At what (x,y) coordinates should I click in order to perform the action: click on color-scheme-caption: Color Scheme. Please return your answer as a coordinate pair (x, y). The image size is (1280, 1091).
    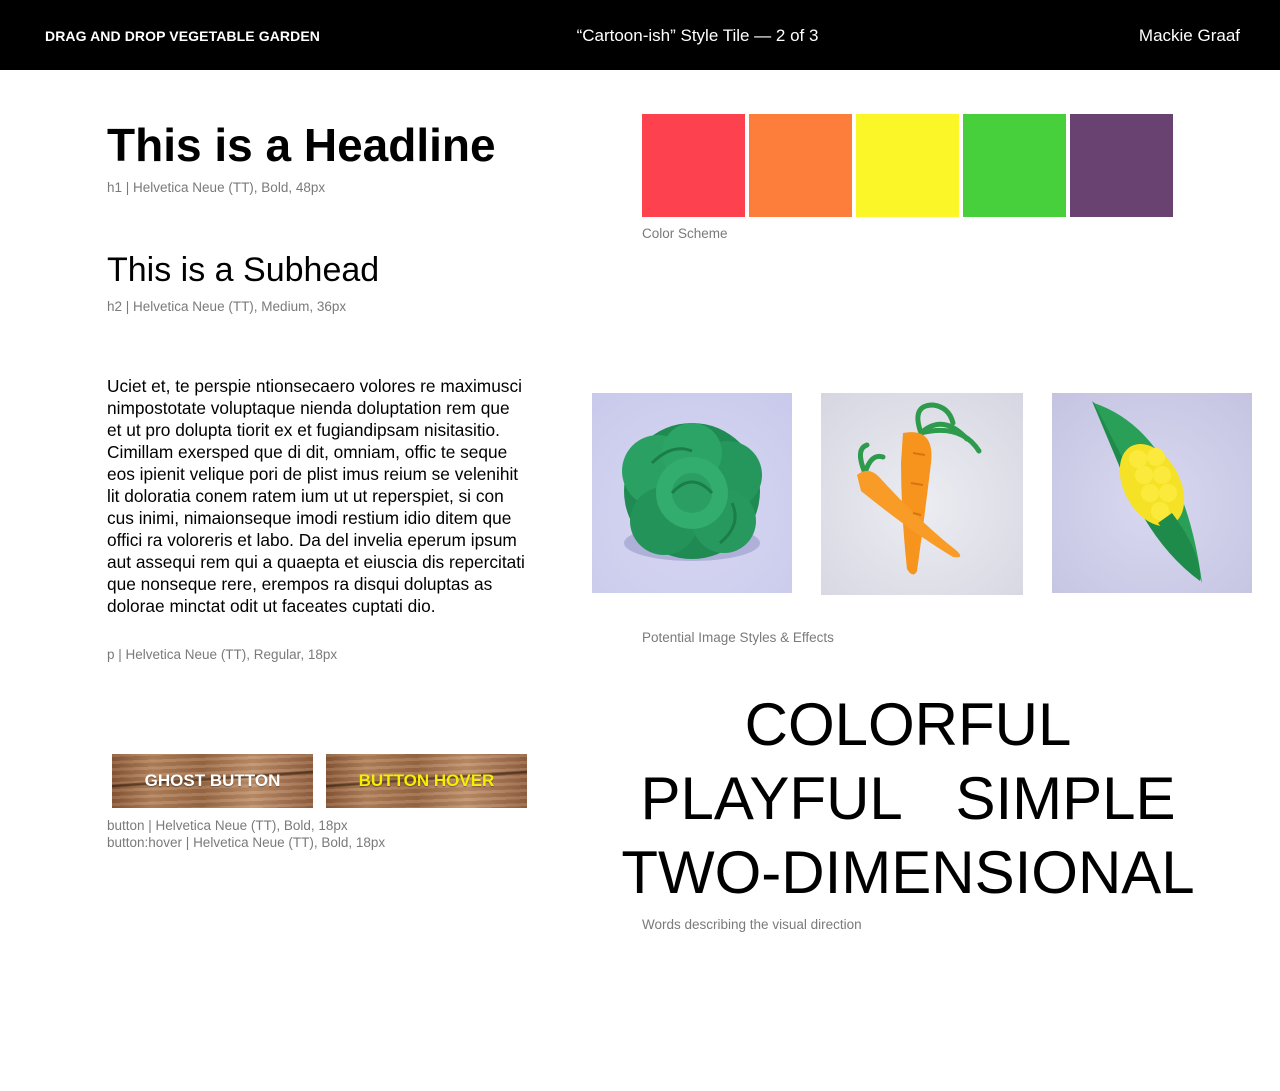
    Looking at the image, I should click on (685, 233).